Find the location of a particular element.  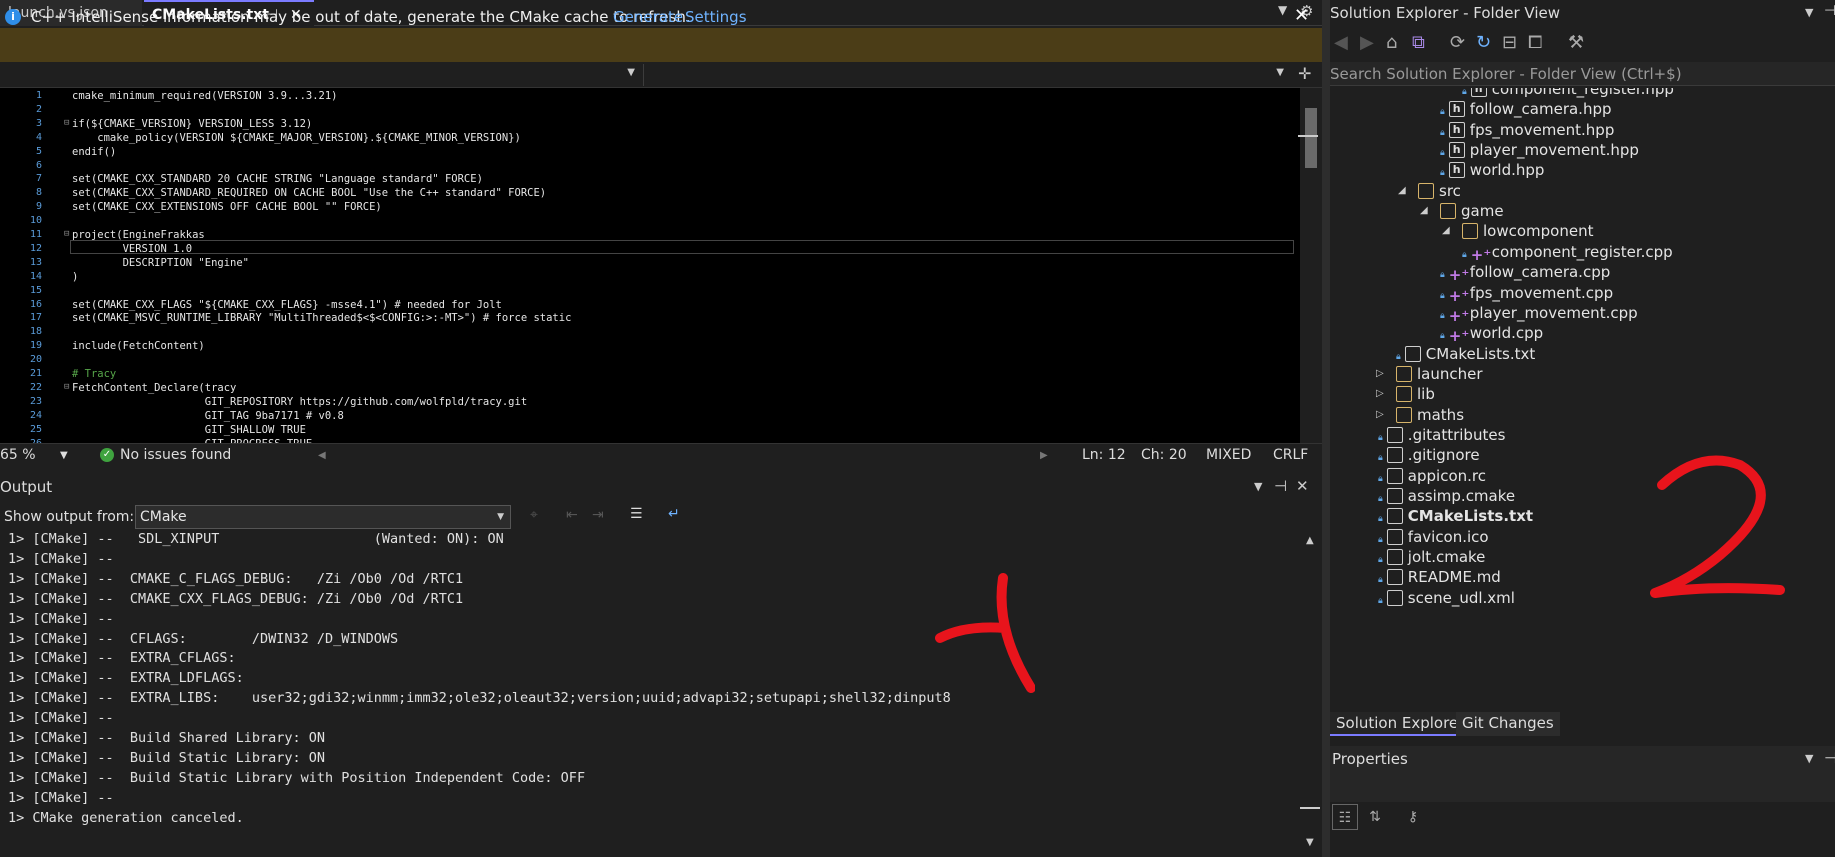

code-line: if(${CMAKE_VERSION} VERSION_LESS 3.12) is located at coordinates (192, 123).